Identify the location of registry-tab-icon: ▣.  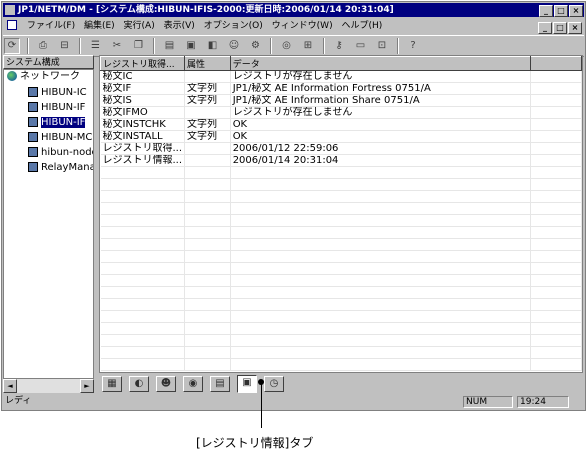
(247, 382).